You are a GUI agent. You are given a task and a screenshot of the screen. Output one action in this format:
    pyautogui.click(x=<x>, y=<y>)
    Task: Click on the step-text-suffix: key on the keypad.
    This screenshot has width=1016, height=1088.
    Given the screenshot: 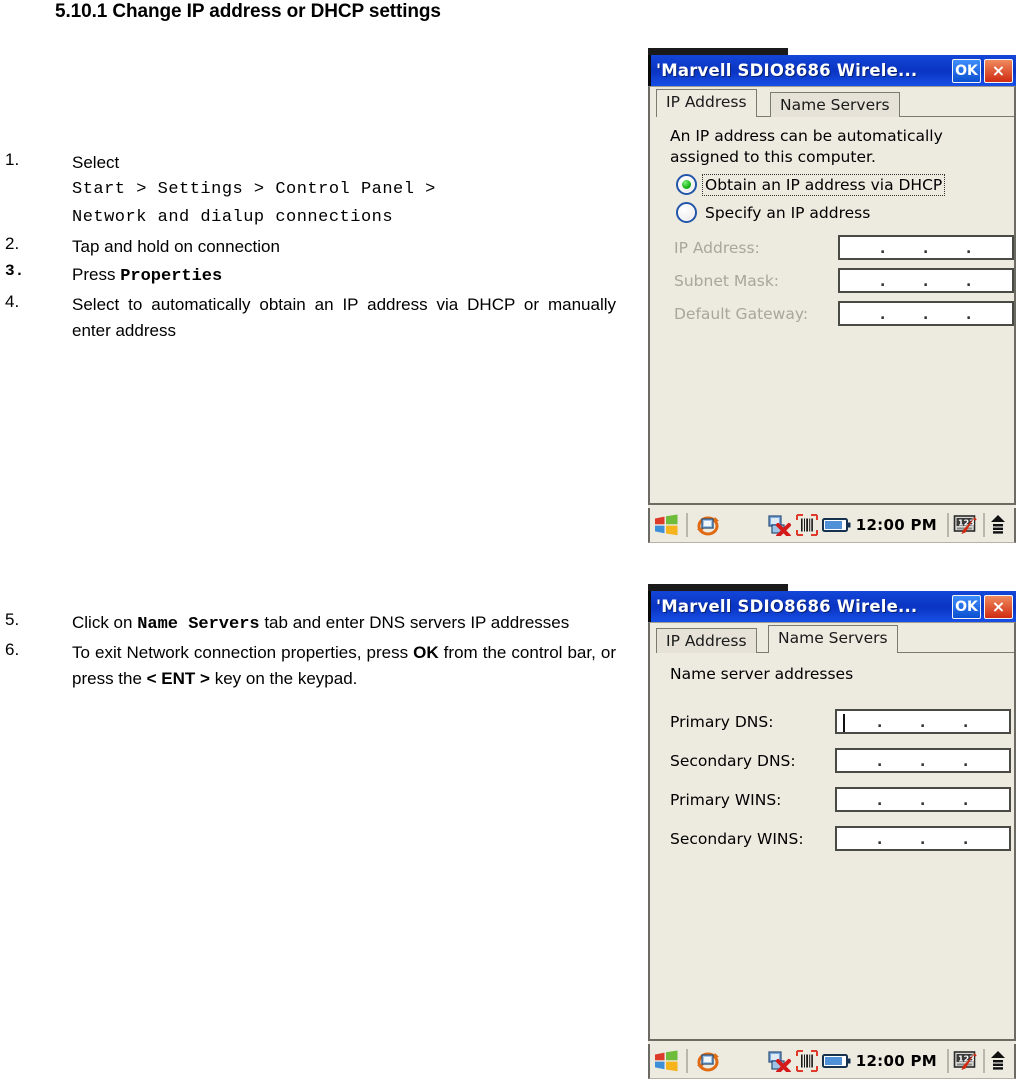 What is the action you would take?
    pyautogui.click(x=283, y=678)
    